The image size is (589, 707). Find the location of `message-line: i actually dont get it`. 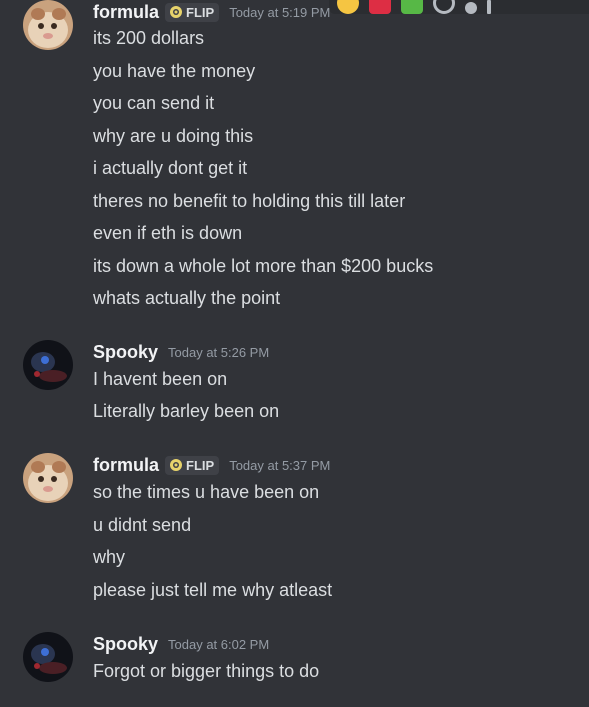

message-line: i actually dont get it is located at coordinates (170, 168).